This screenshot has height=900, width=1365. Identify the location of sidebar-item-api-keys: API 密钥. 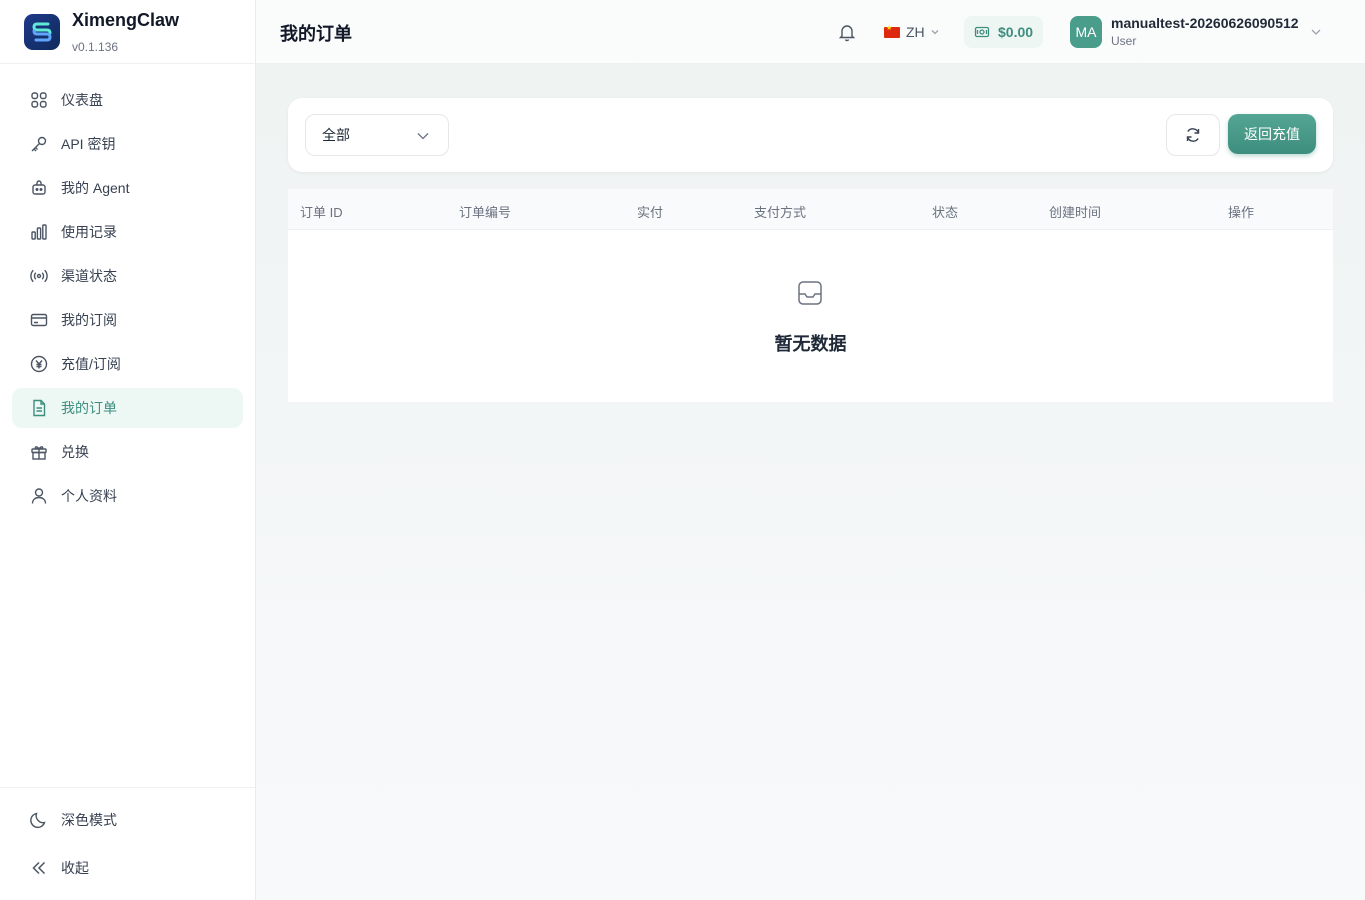
(127, 144).